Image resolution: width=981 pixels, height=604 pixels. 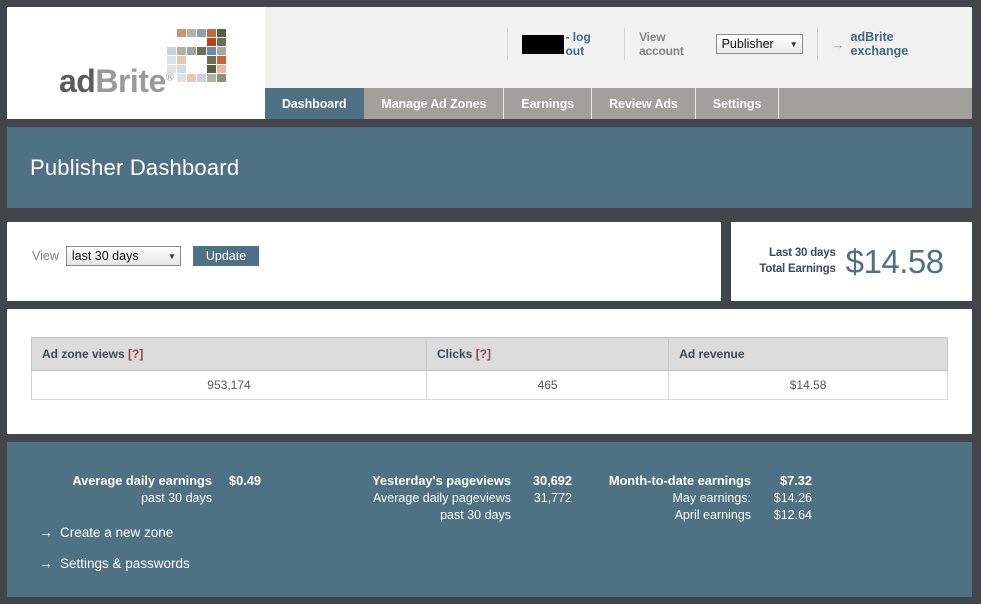 I want to click on summary-value: $12.64, so click(x=792, y=514).